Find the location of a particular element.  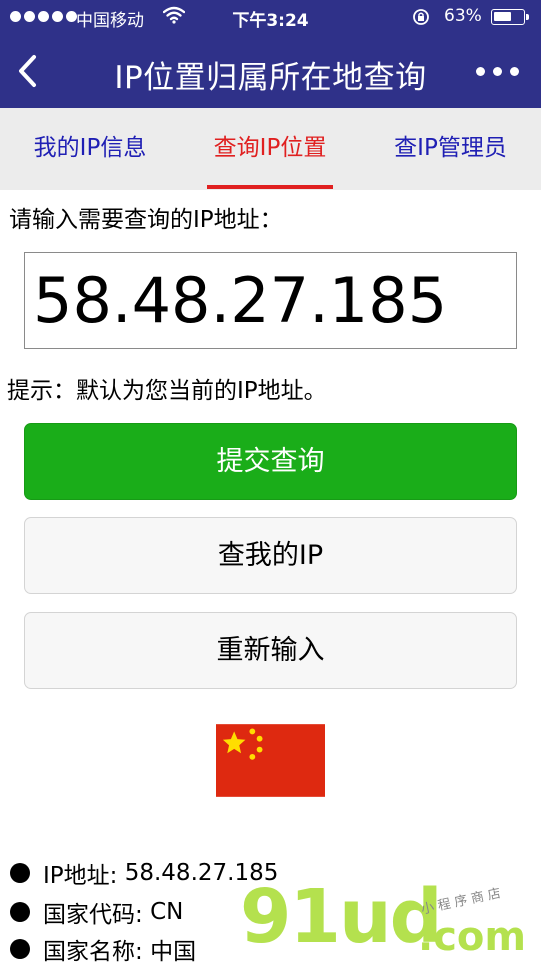

top-bar: 中国移动 下午3:24 63% IP位置归属所在地查询 is located at coordinates (270, 54).